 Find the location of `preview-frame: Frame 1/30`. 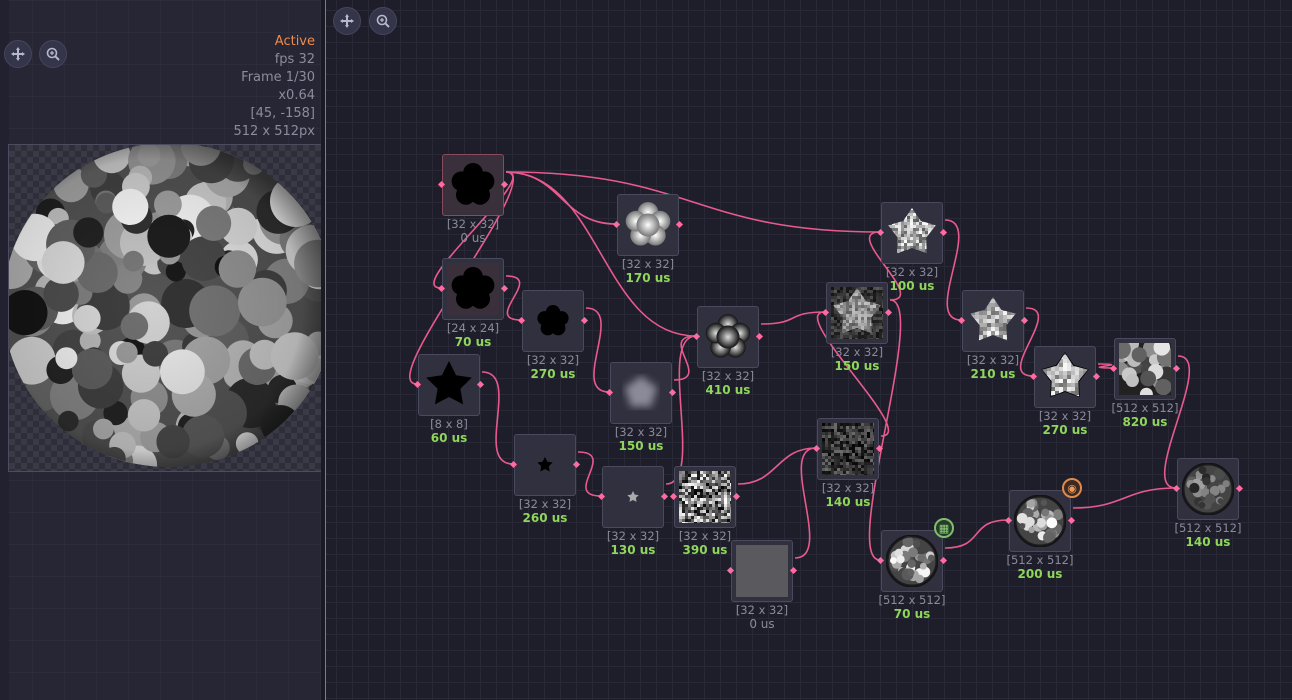

preview-frame: Frame 1/30 is located at coordinates (278, 77).